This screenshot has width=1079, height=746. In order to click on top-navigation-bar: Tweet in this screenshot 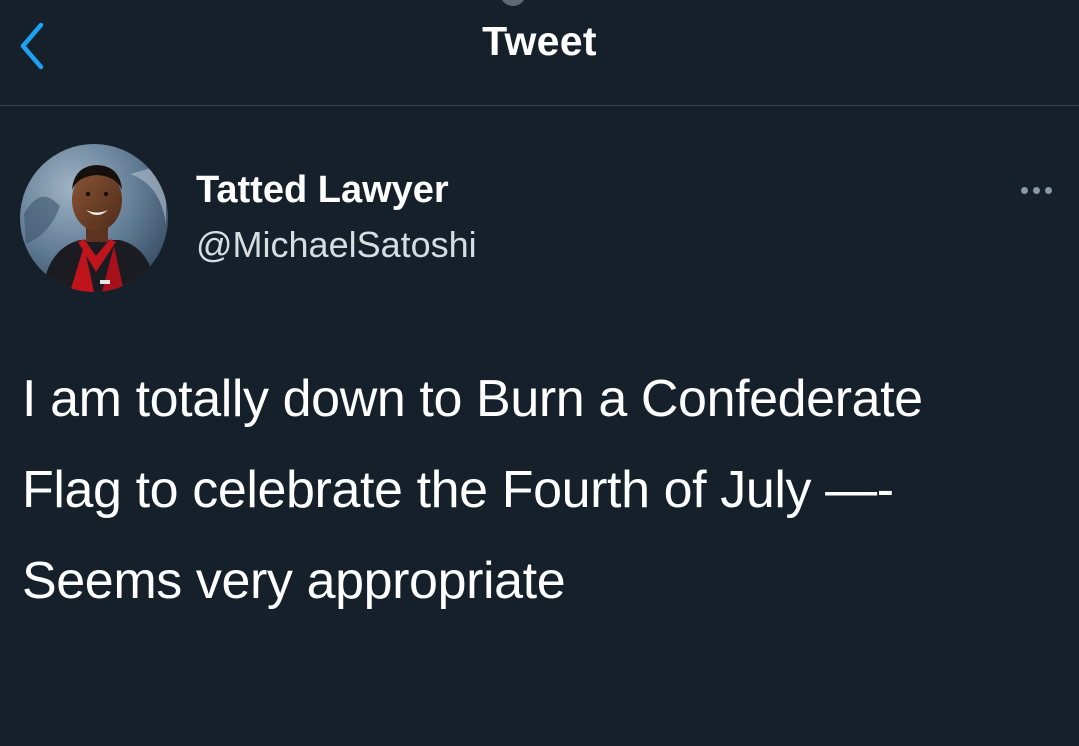, I will do `click(539, 53)`.